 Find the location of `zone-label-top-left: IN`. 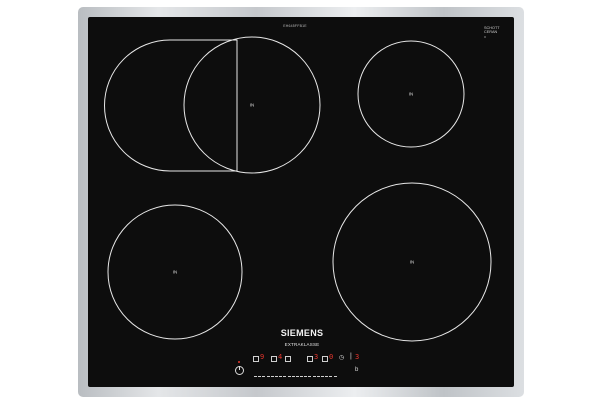

zone-label-top-left: IN is located at coordinates (252, 105).